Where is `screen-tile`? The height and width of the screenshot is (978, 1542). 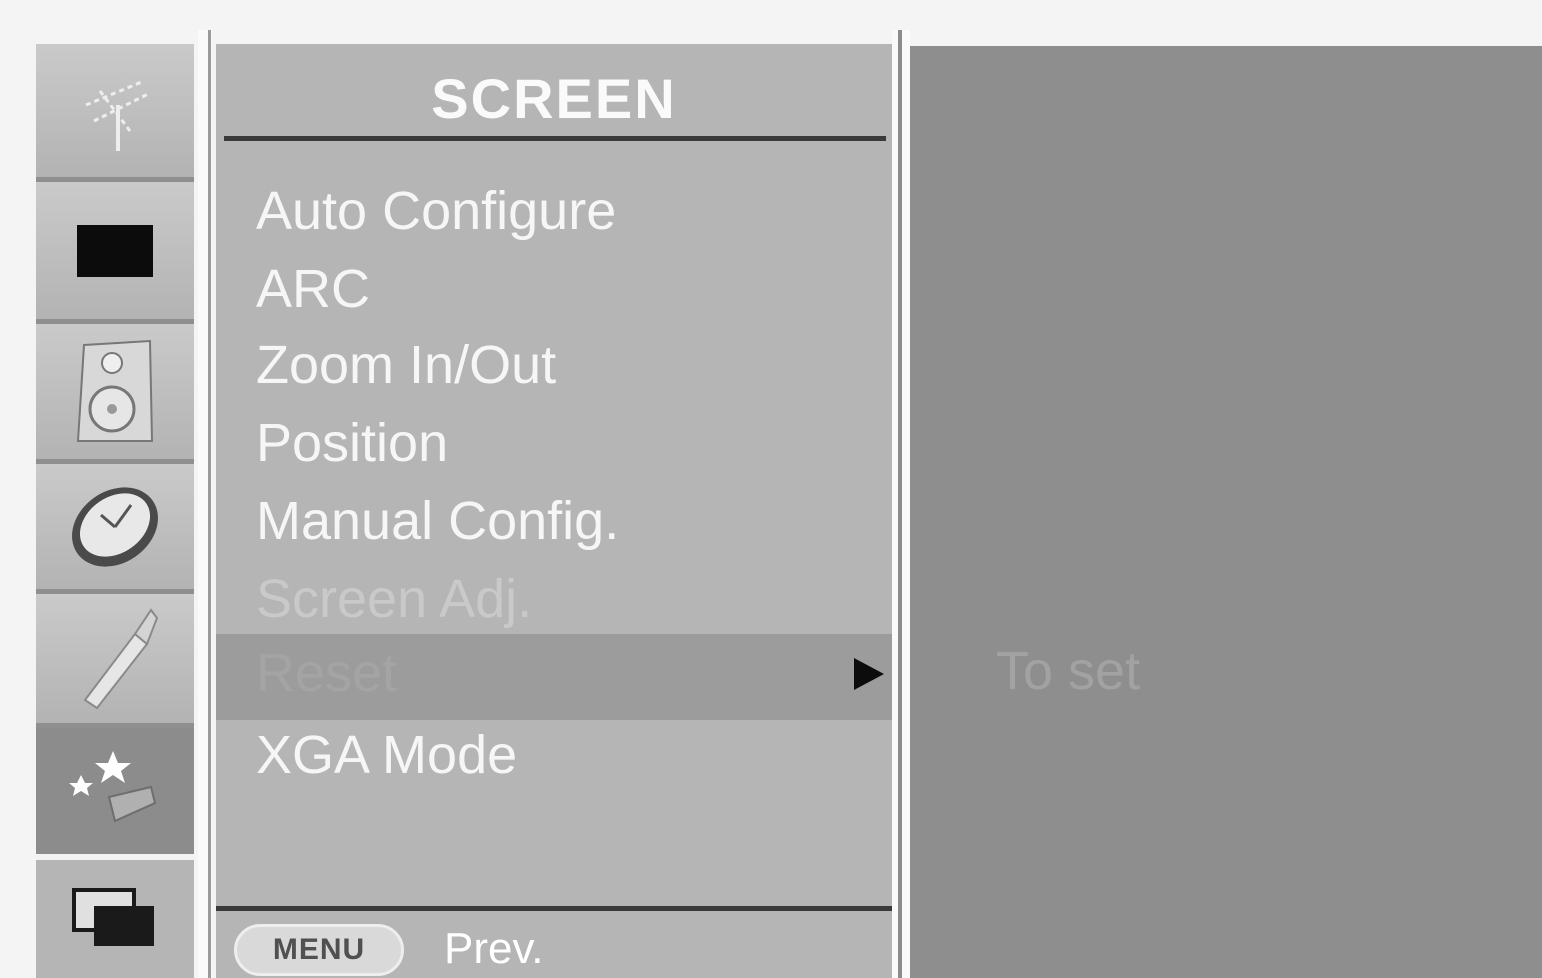
screen-tile is located at coordinates (115, 791).